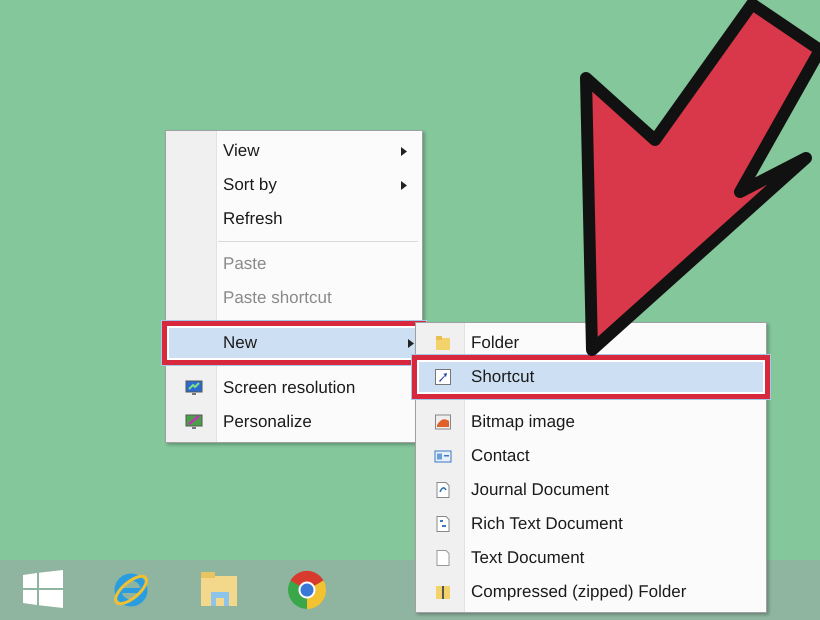  Describe the element at coordinates (443, 558) in the screenshot. I see `blank-page-icon` at that location.